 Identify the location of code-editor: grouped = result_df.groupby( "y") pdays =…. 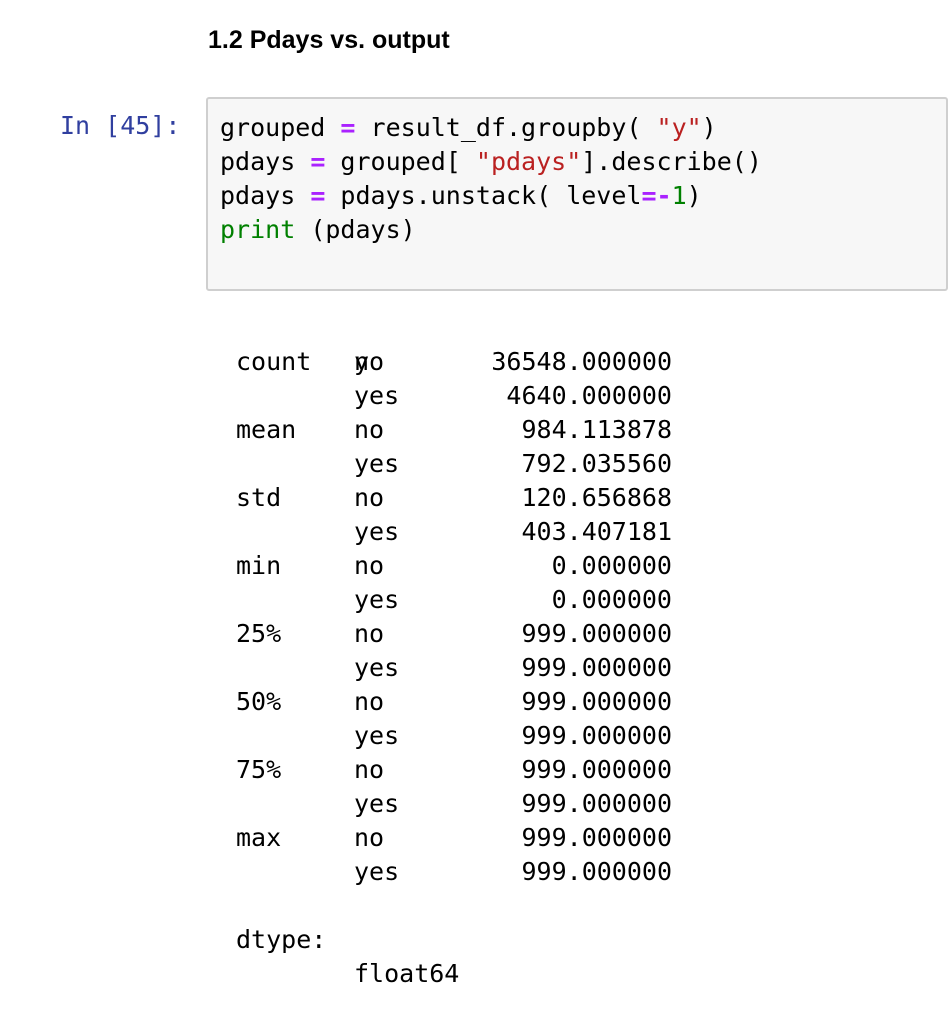
(491, 179).